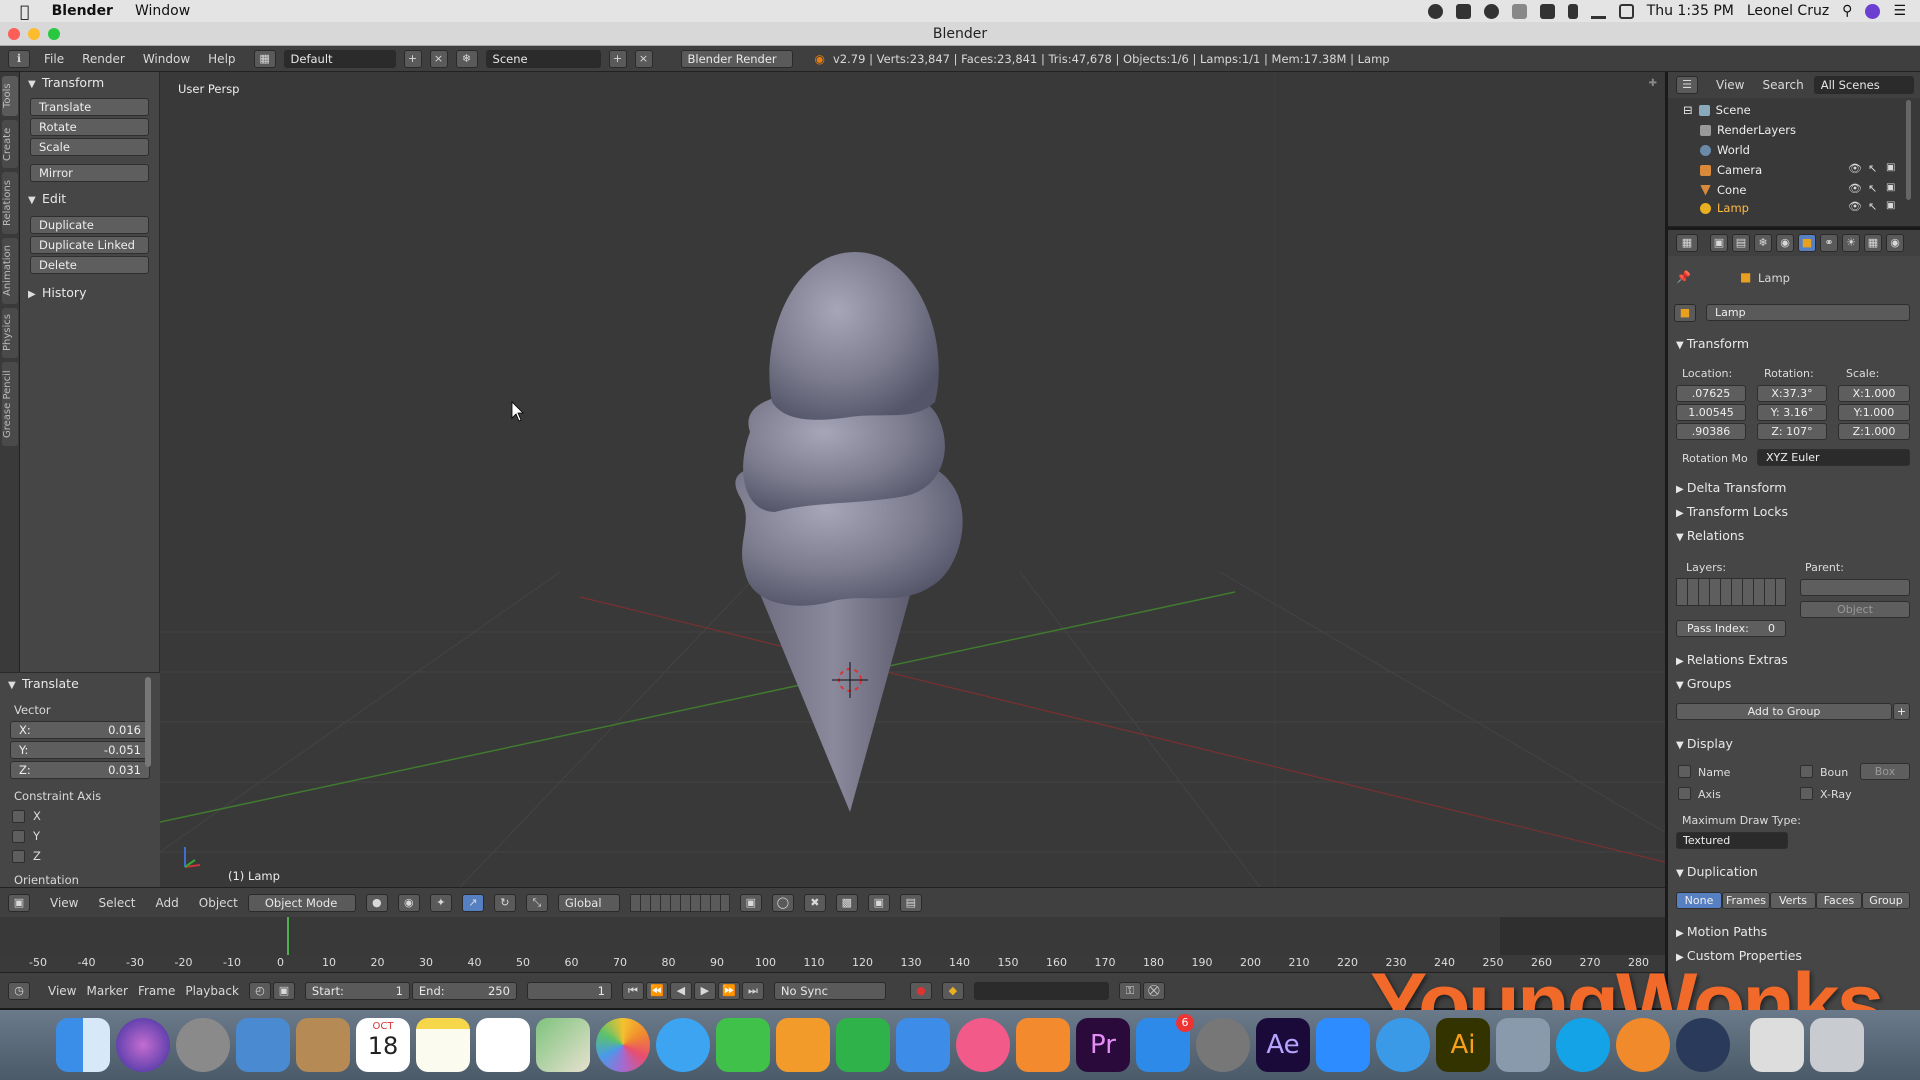  I want to click on outliner-row-world: World, so click(1725, 150).